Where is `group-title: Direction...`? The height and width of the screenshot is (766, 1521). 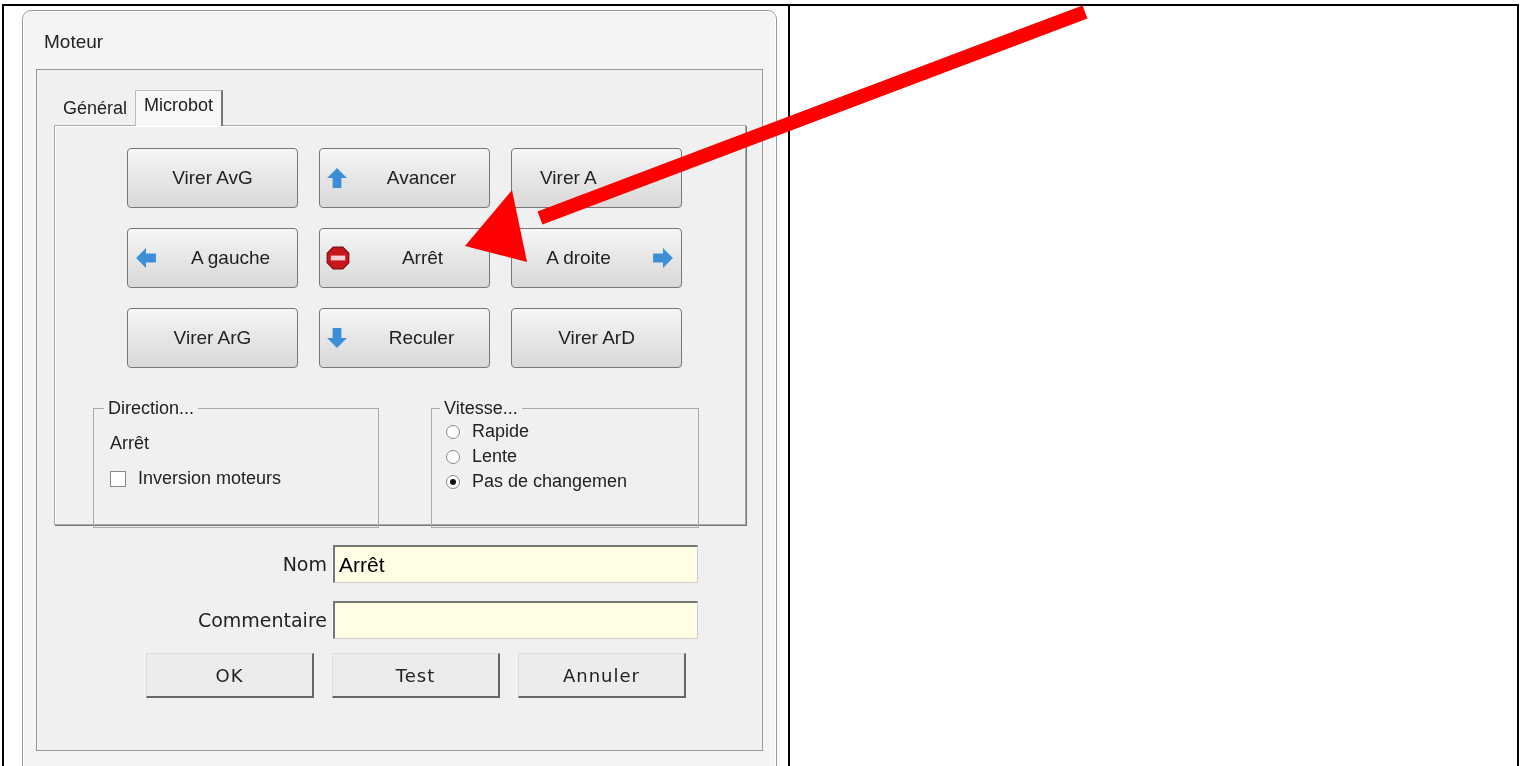
group-title: Direction... is located at coordinates (151, 408).